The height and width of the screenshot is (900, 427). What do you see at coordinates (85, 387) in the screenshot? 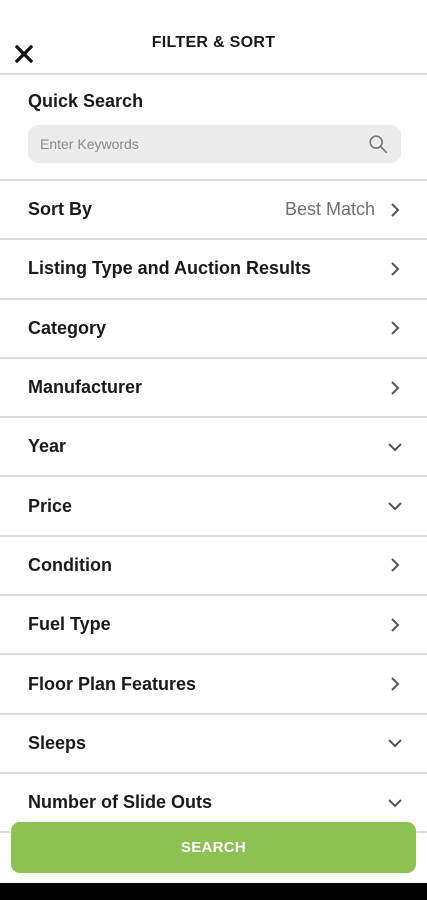
I see `filter-label: Manufacturer` at bounding box center [85, 387].